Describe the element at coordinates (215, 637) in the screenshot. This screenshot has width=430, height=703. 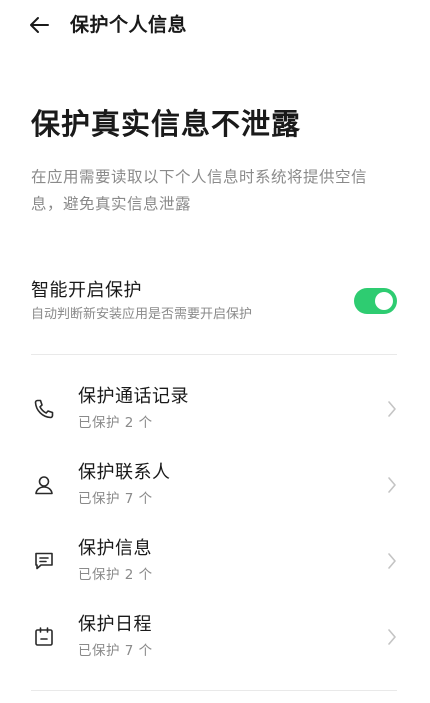
I see `list-item-calendar: 保护日程 已保护 7 个` at that location.